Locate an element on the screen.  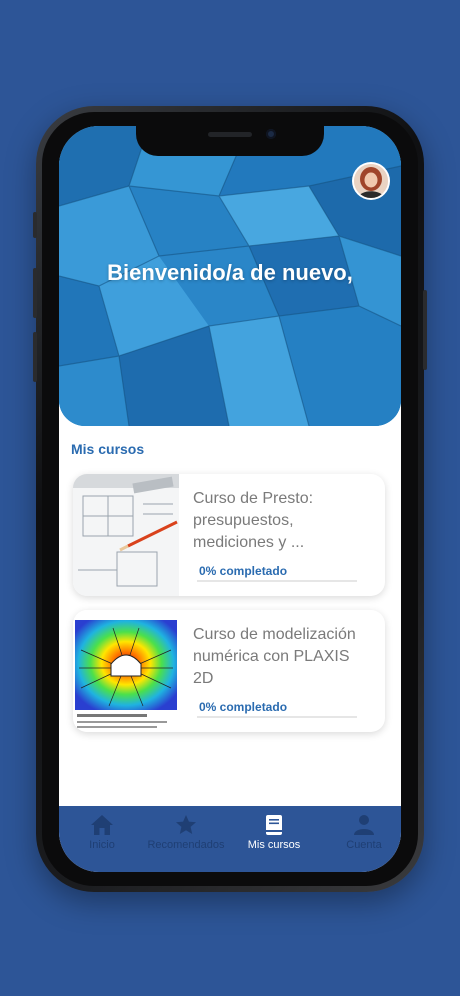
nav-label-mis-cursos: Mis cursos is located at coordinates (274, 845).